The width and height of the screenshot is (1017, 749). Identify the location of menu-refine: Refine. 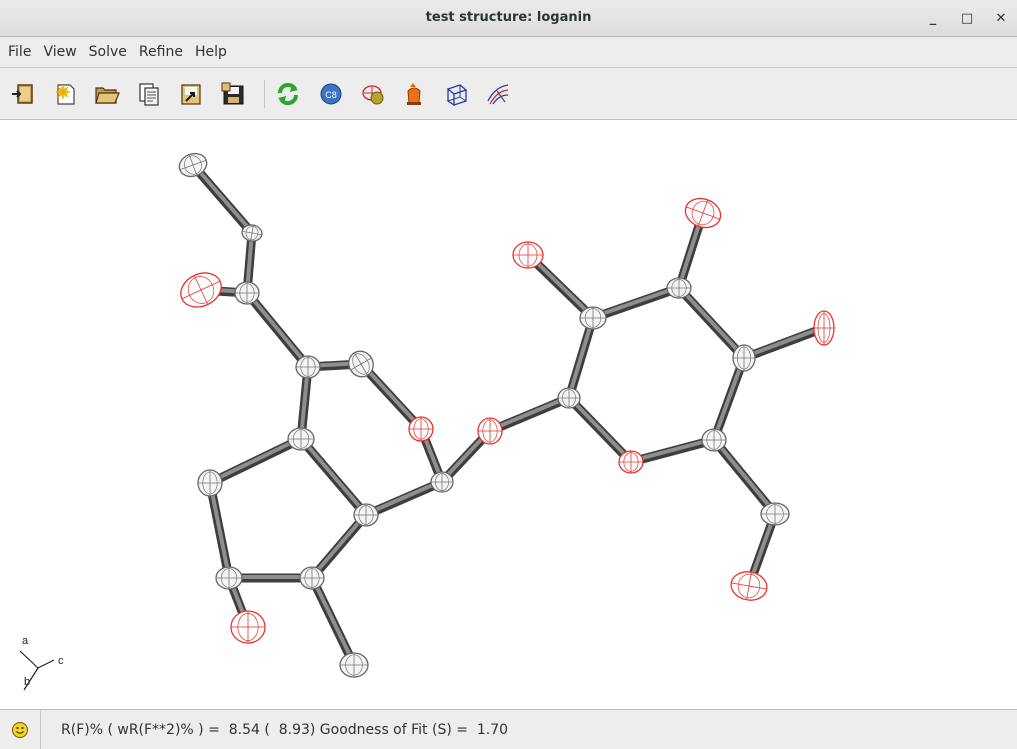
(161, 52).